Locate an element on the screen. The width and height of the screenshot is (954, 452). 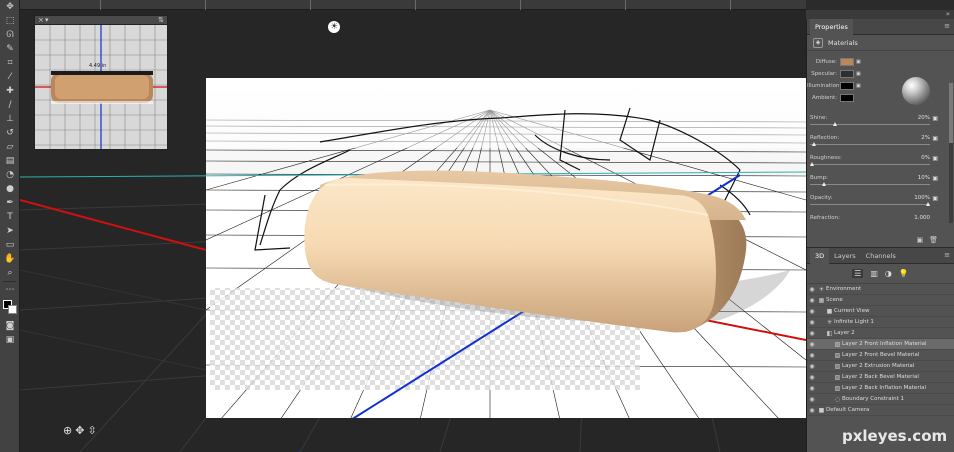
swap-view-icon: ⇅ is located at coordinates (161, 20).